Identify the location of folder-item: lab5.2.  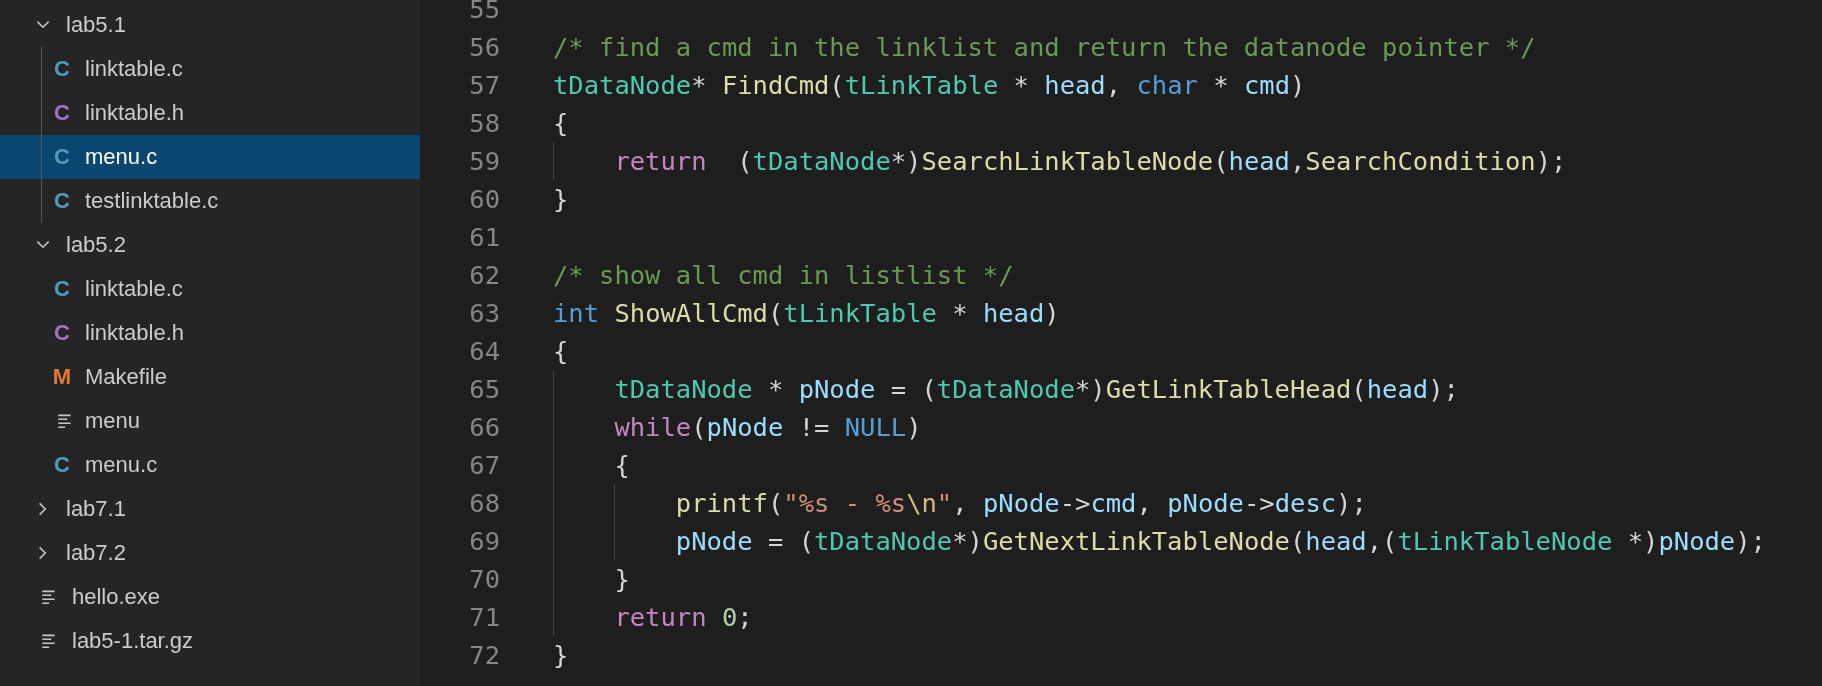
(210, 245).